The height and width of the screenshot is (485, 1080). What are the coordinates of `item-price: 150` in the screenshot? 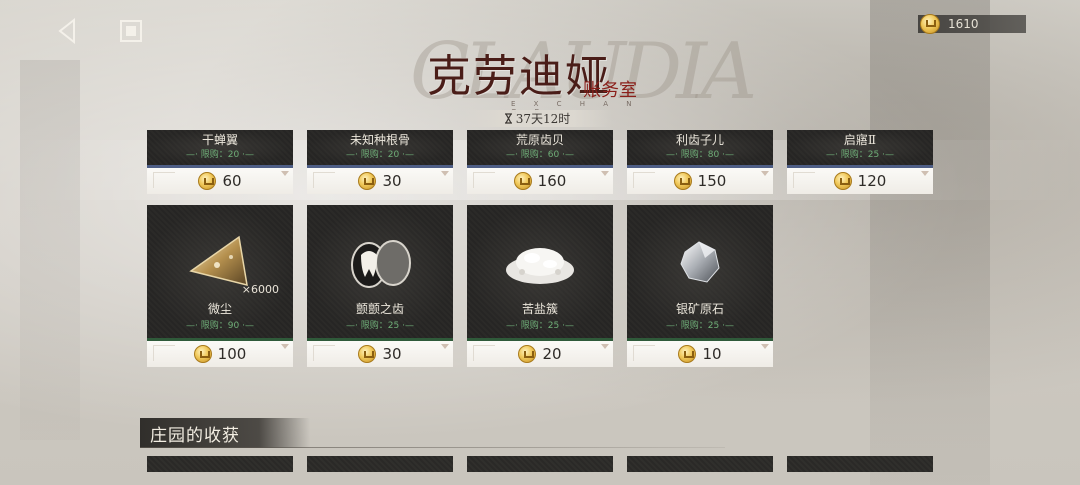 It's located at (712, 181).